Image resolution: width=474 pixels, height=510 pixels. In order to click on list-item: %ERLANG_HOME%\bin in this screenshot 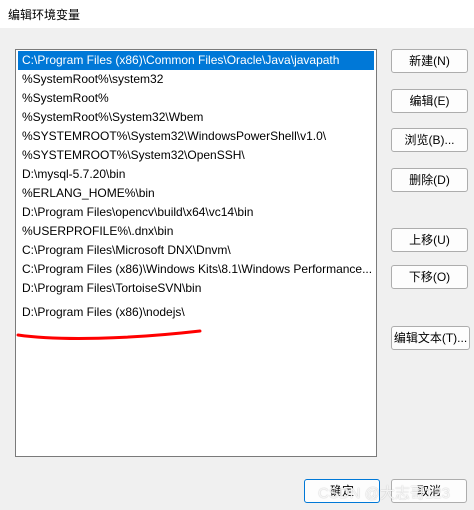, I will do `click(196, 193)`.